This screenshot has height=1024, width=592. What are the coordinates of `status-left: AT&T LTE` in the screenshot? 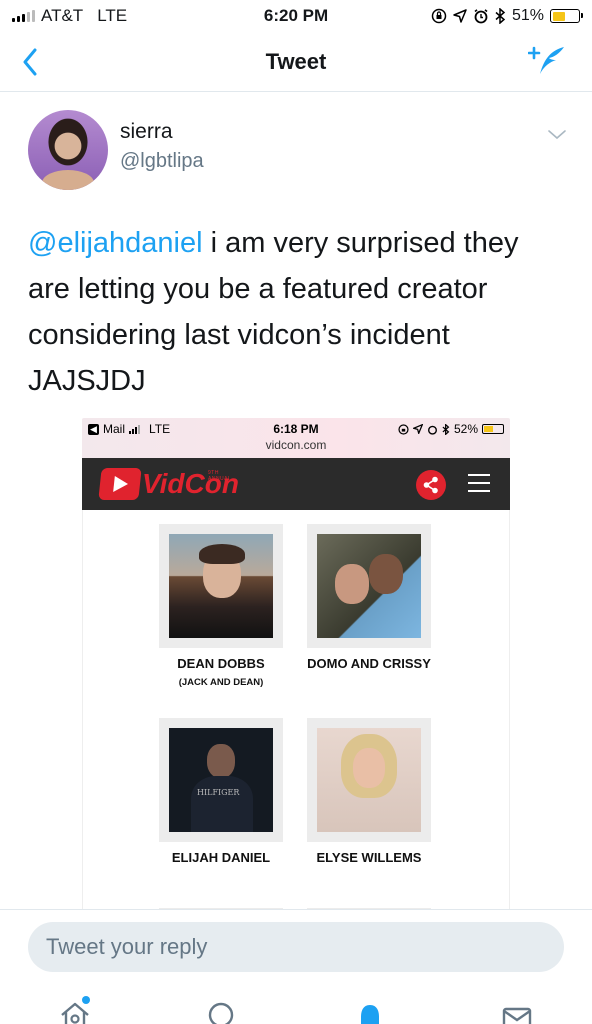 It's located at (69, 16).